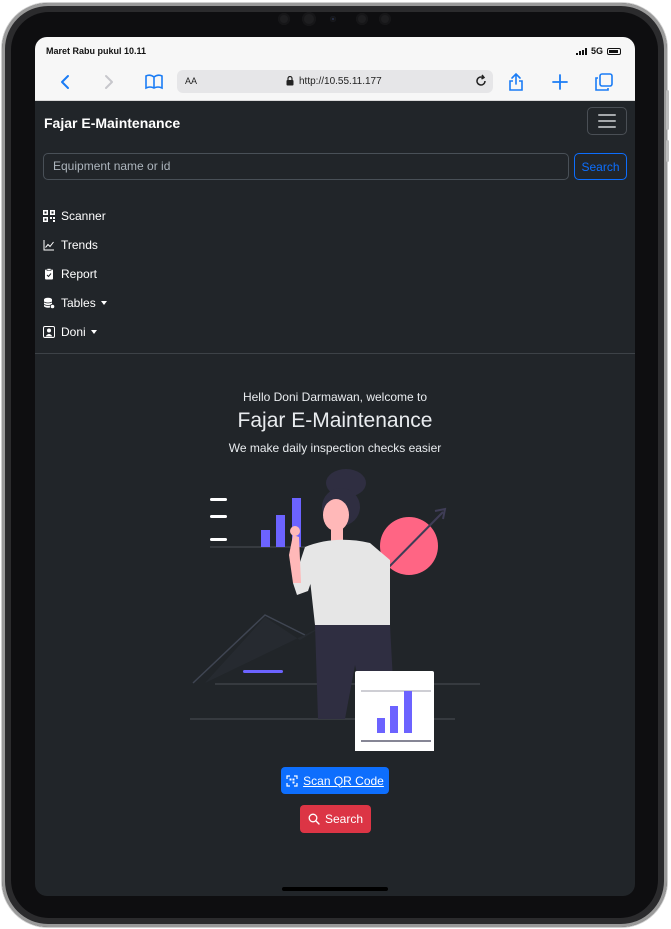 The height and width of the screenshot is (929, 671). Describe the element at coordinates (335, 50) in the screenshot. I see `status-bar: Maret Rabu pukul 10.11 5G` at that location.